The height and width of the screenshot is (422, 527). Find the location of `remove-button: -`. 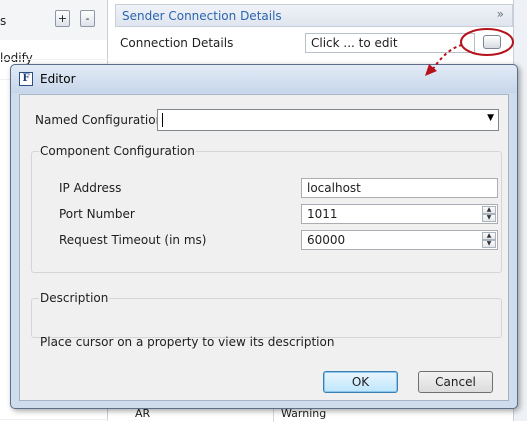

remove-button: - is located at coordinates (87, 18).